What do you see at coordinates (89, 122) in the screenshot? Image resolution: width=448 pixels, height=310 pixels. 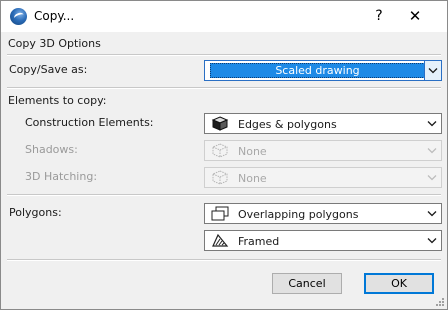 I see `construction-elements-label: Construction Elements:` at bounding box center [89, 122].